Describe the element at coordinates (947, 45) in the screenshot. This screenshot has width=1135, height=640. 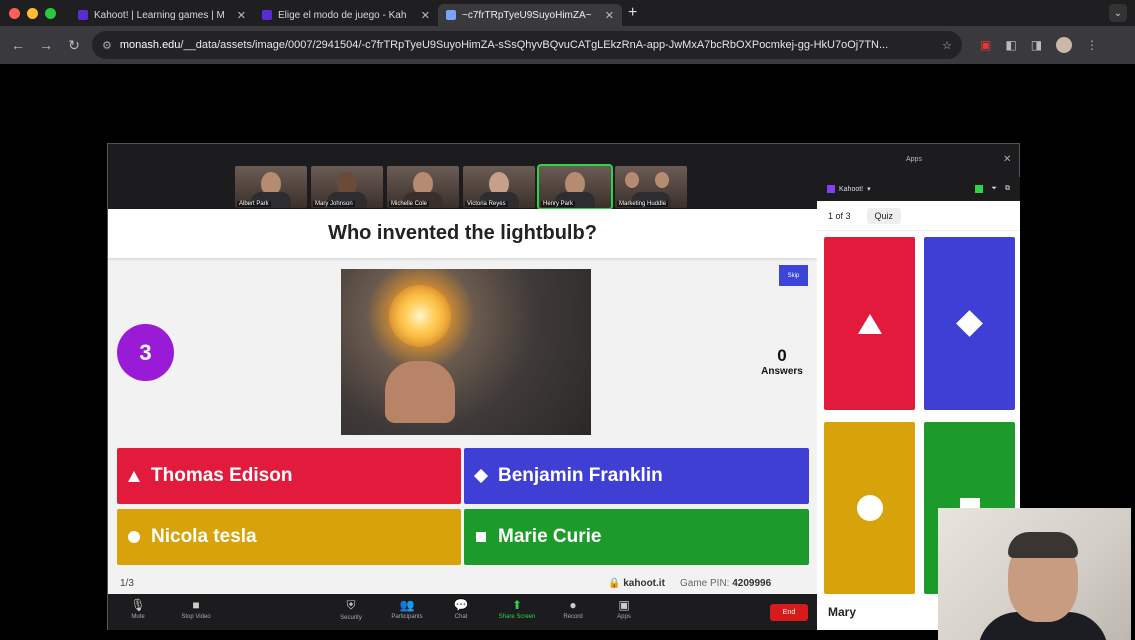
I see `bookmark-star-icon: ☆` at that location.